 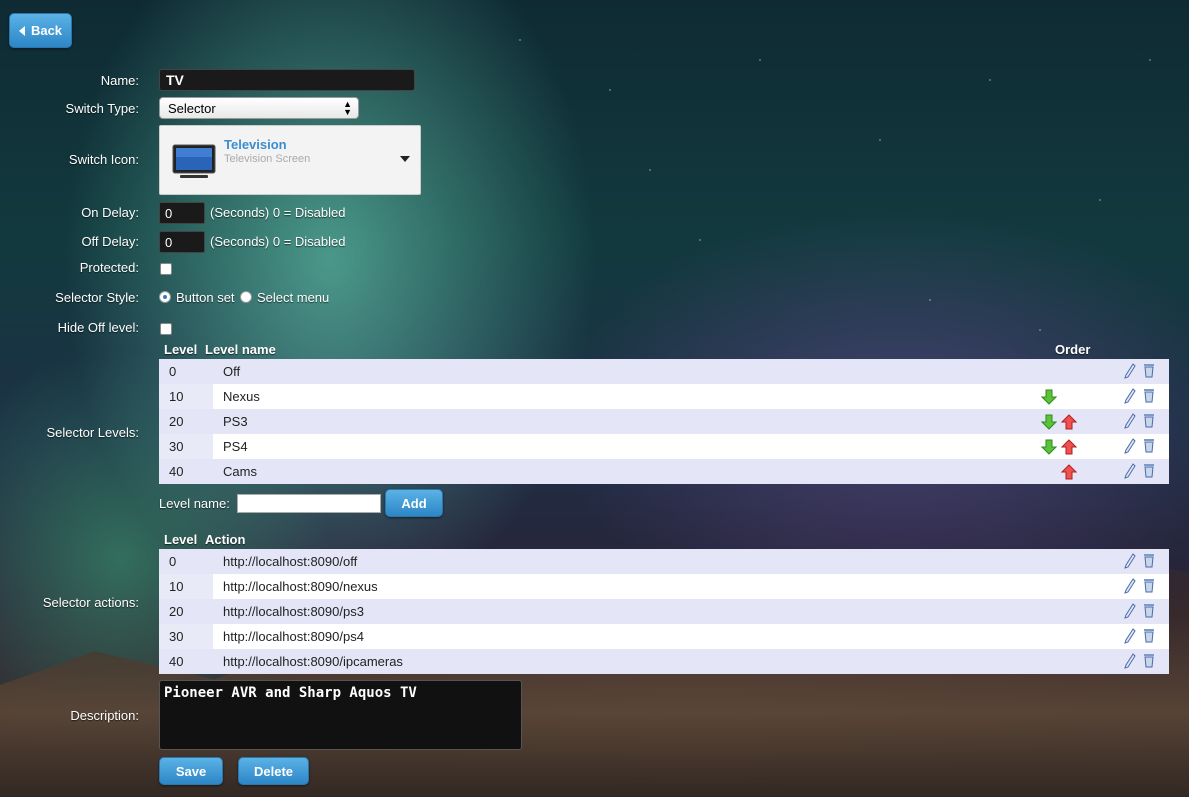 I want to click on tv-icon, so click(x=194, y=161).